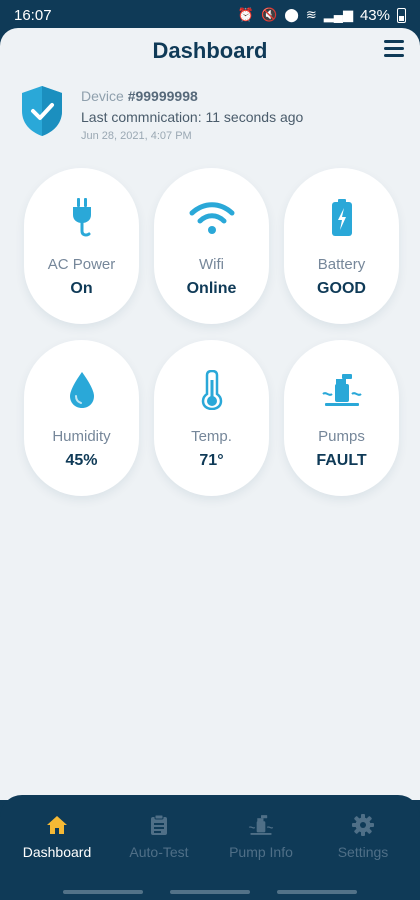 This screenshot has width=420, height=900. Describe the element at coordinates (81, 418) in the screenshot. I see `tile-humidity: Humidity 45%` at that location.